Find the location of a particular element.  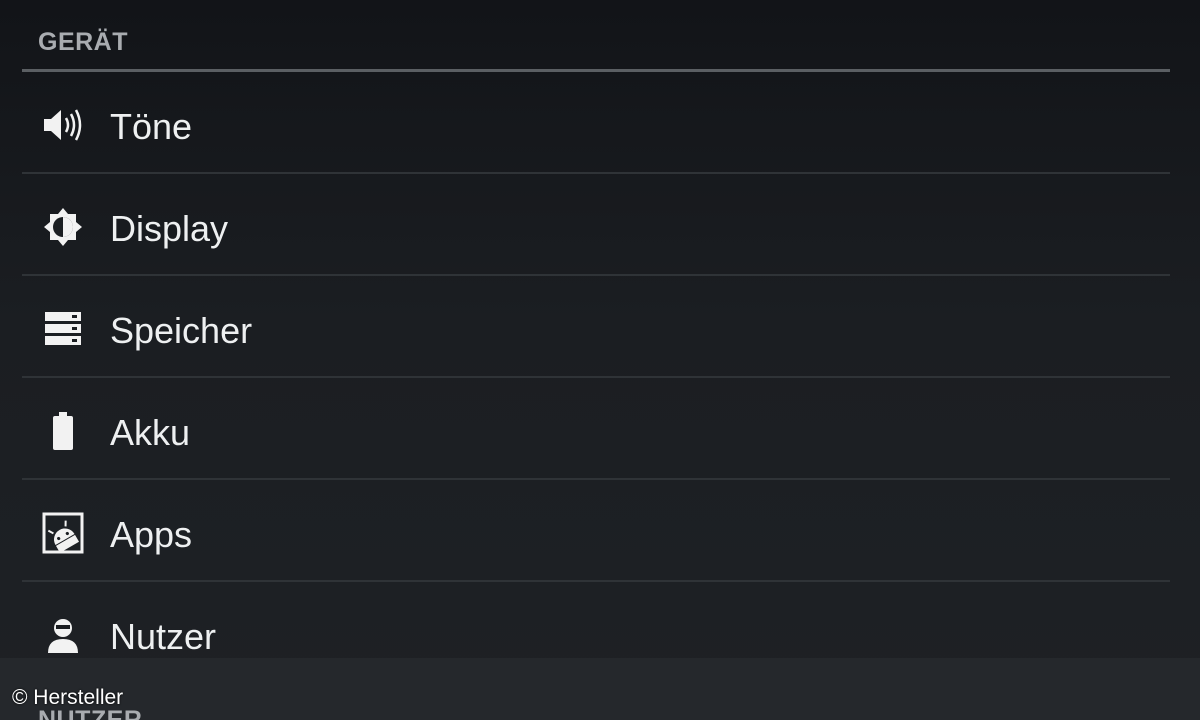

image-credit: © Hersteller is located at coordinates (68, 697).